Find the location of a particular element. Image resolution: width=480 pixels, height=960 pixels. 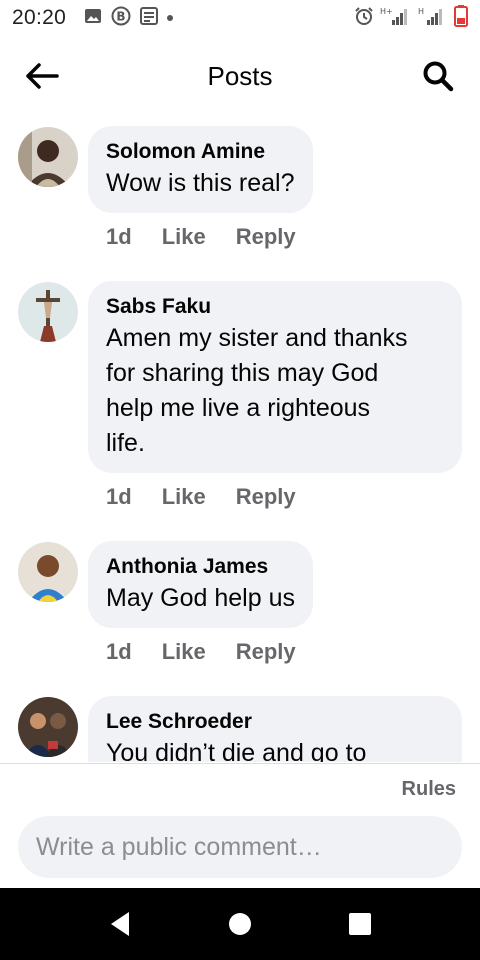

status-right-icons: H+ H is located at coordinates (411, 18).